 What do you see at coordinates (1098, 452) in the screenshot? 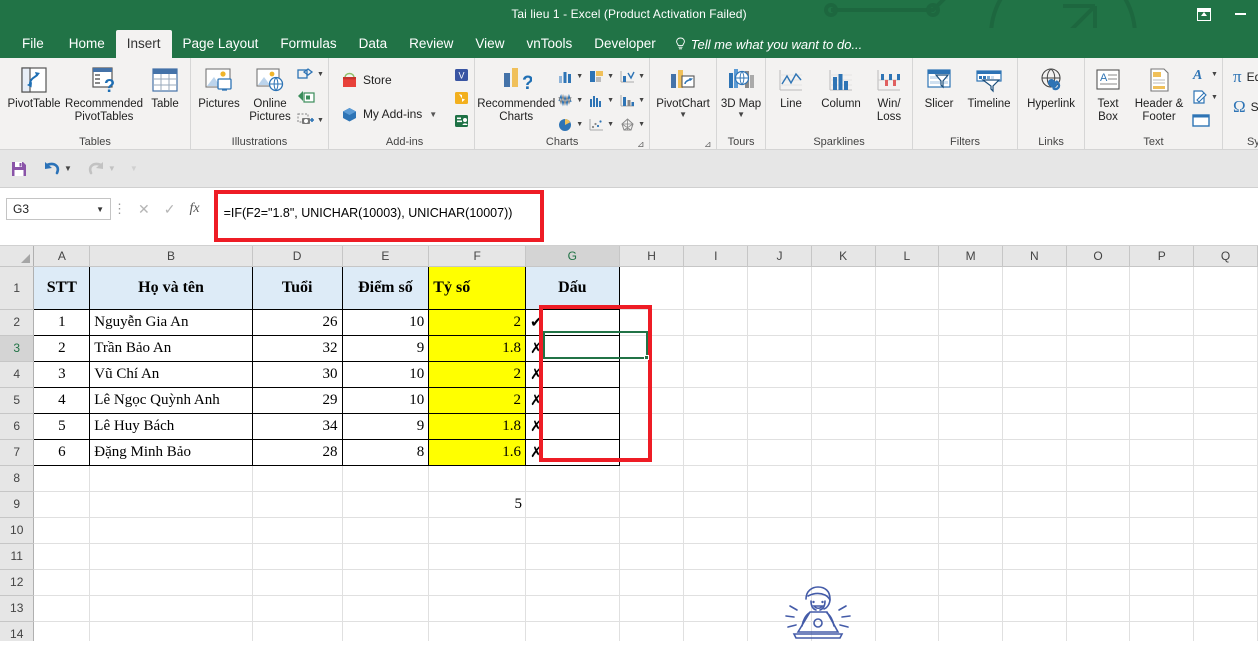
I see `cell-o7` at bounding box center [1098, 452].